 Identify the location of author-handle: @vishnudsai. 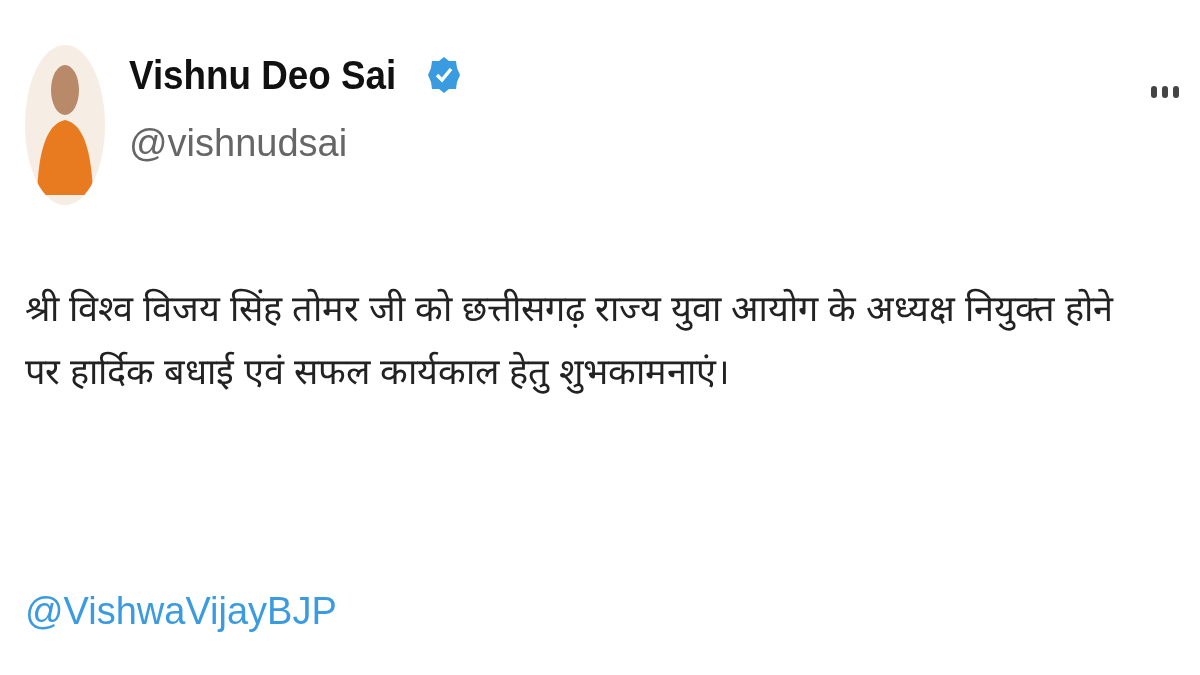
(639, 144).